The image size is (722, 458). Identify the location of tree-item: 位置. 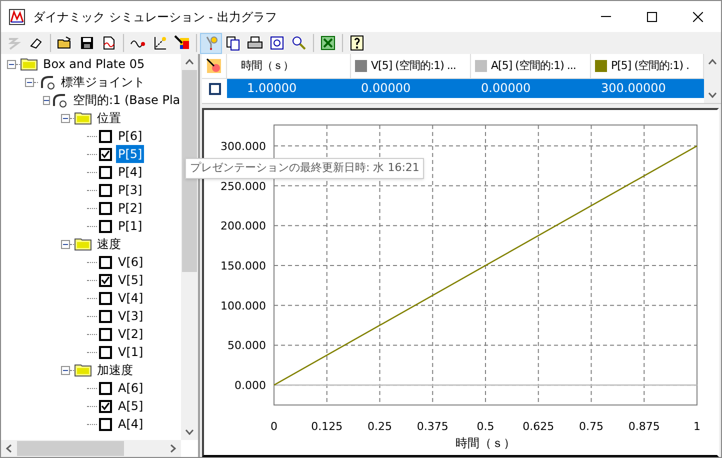
(109, 118).